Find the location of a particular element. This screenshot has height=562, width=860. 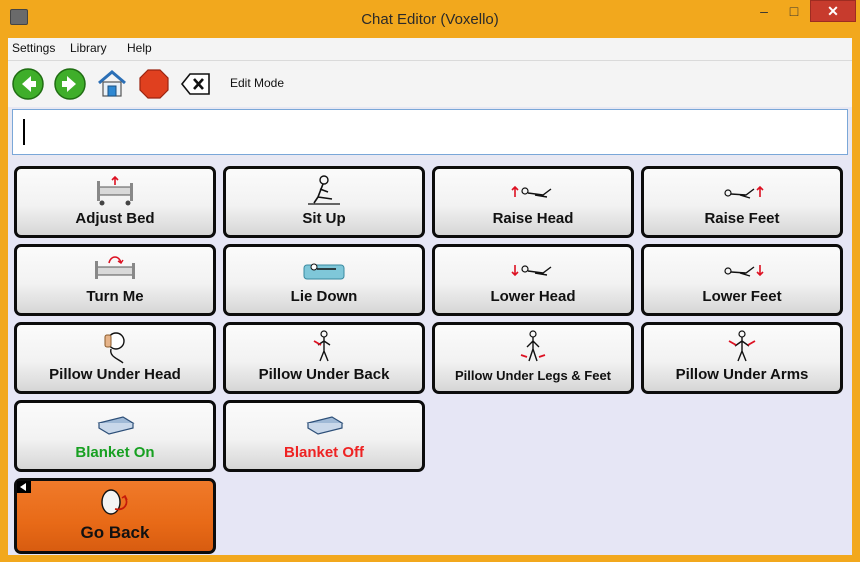

menu-settings: Settings is located at coordinates (33, 48).